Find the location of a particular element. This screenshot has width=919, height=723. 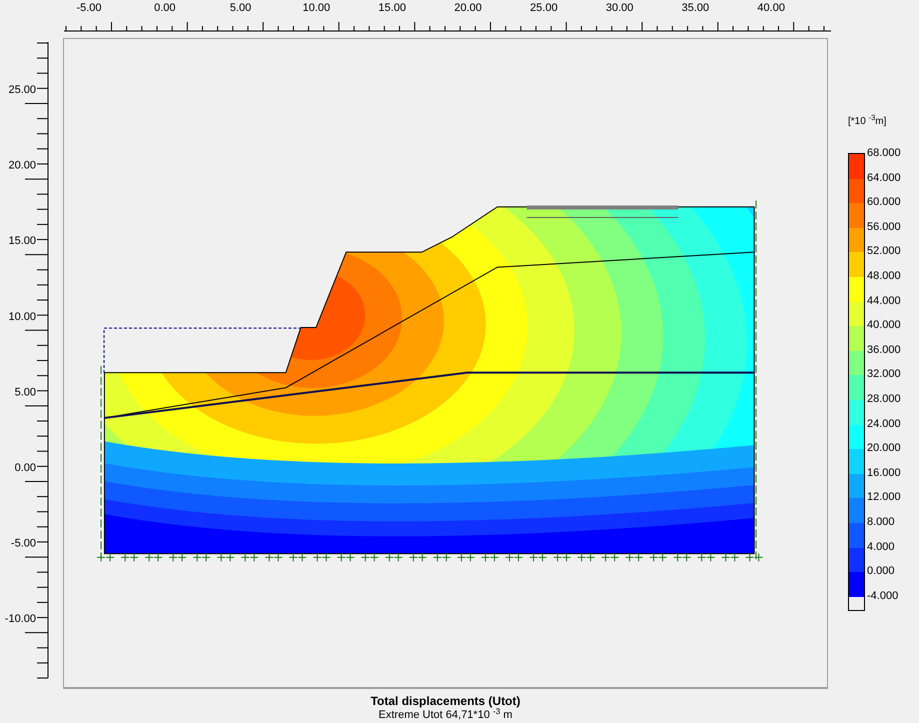

legend-label: 60.000 is located at coordinates (884, 202).